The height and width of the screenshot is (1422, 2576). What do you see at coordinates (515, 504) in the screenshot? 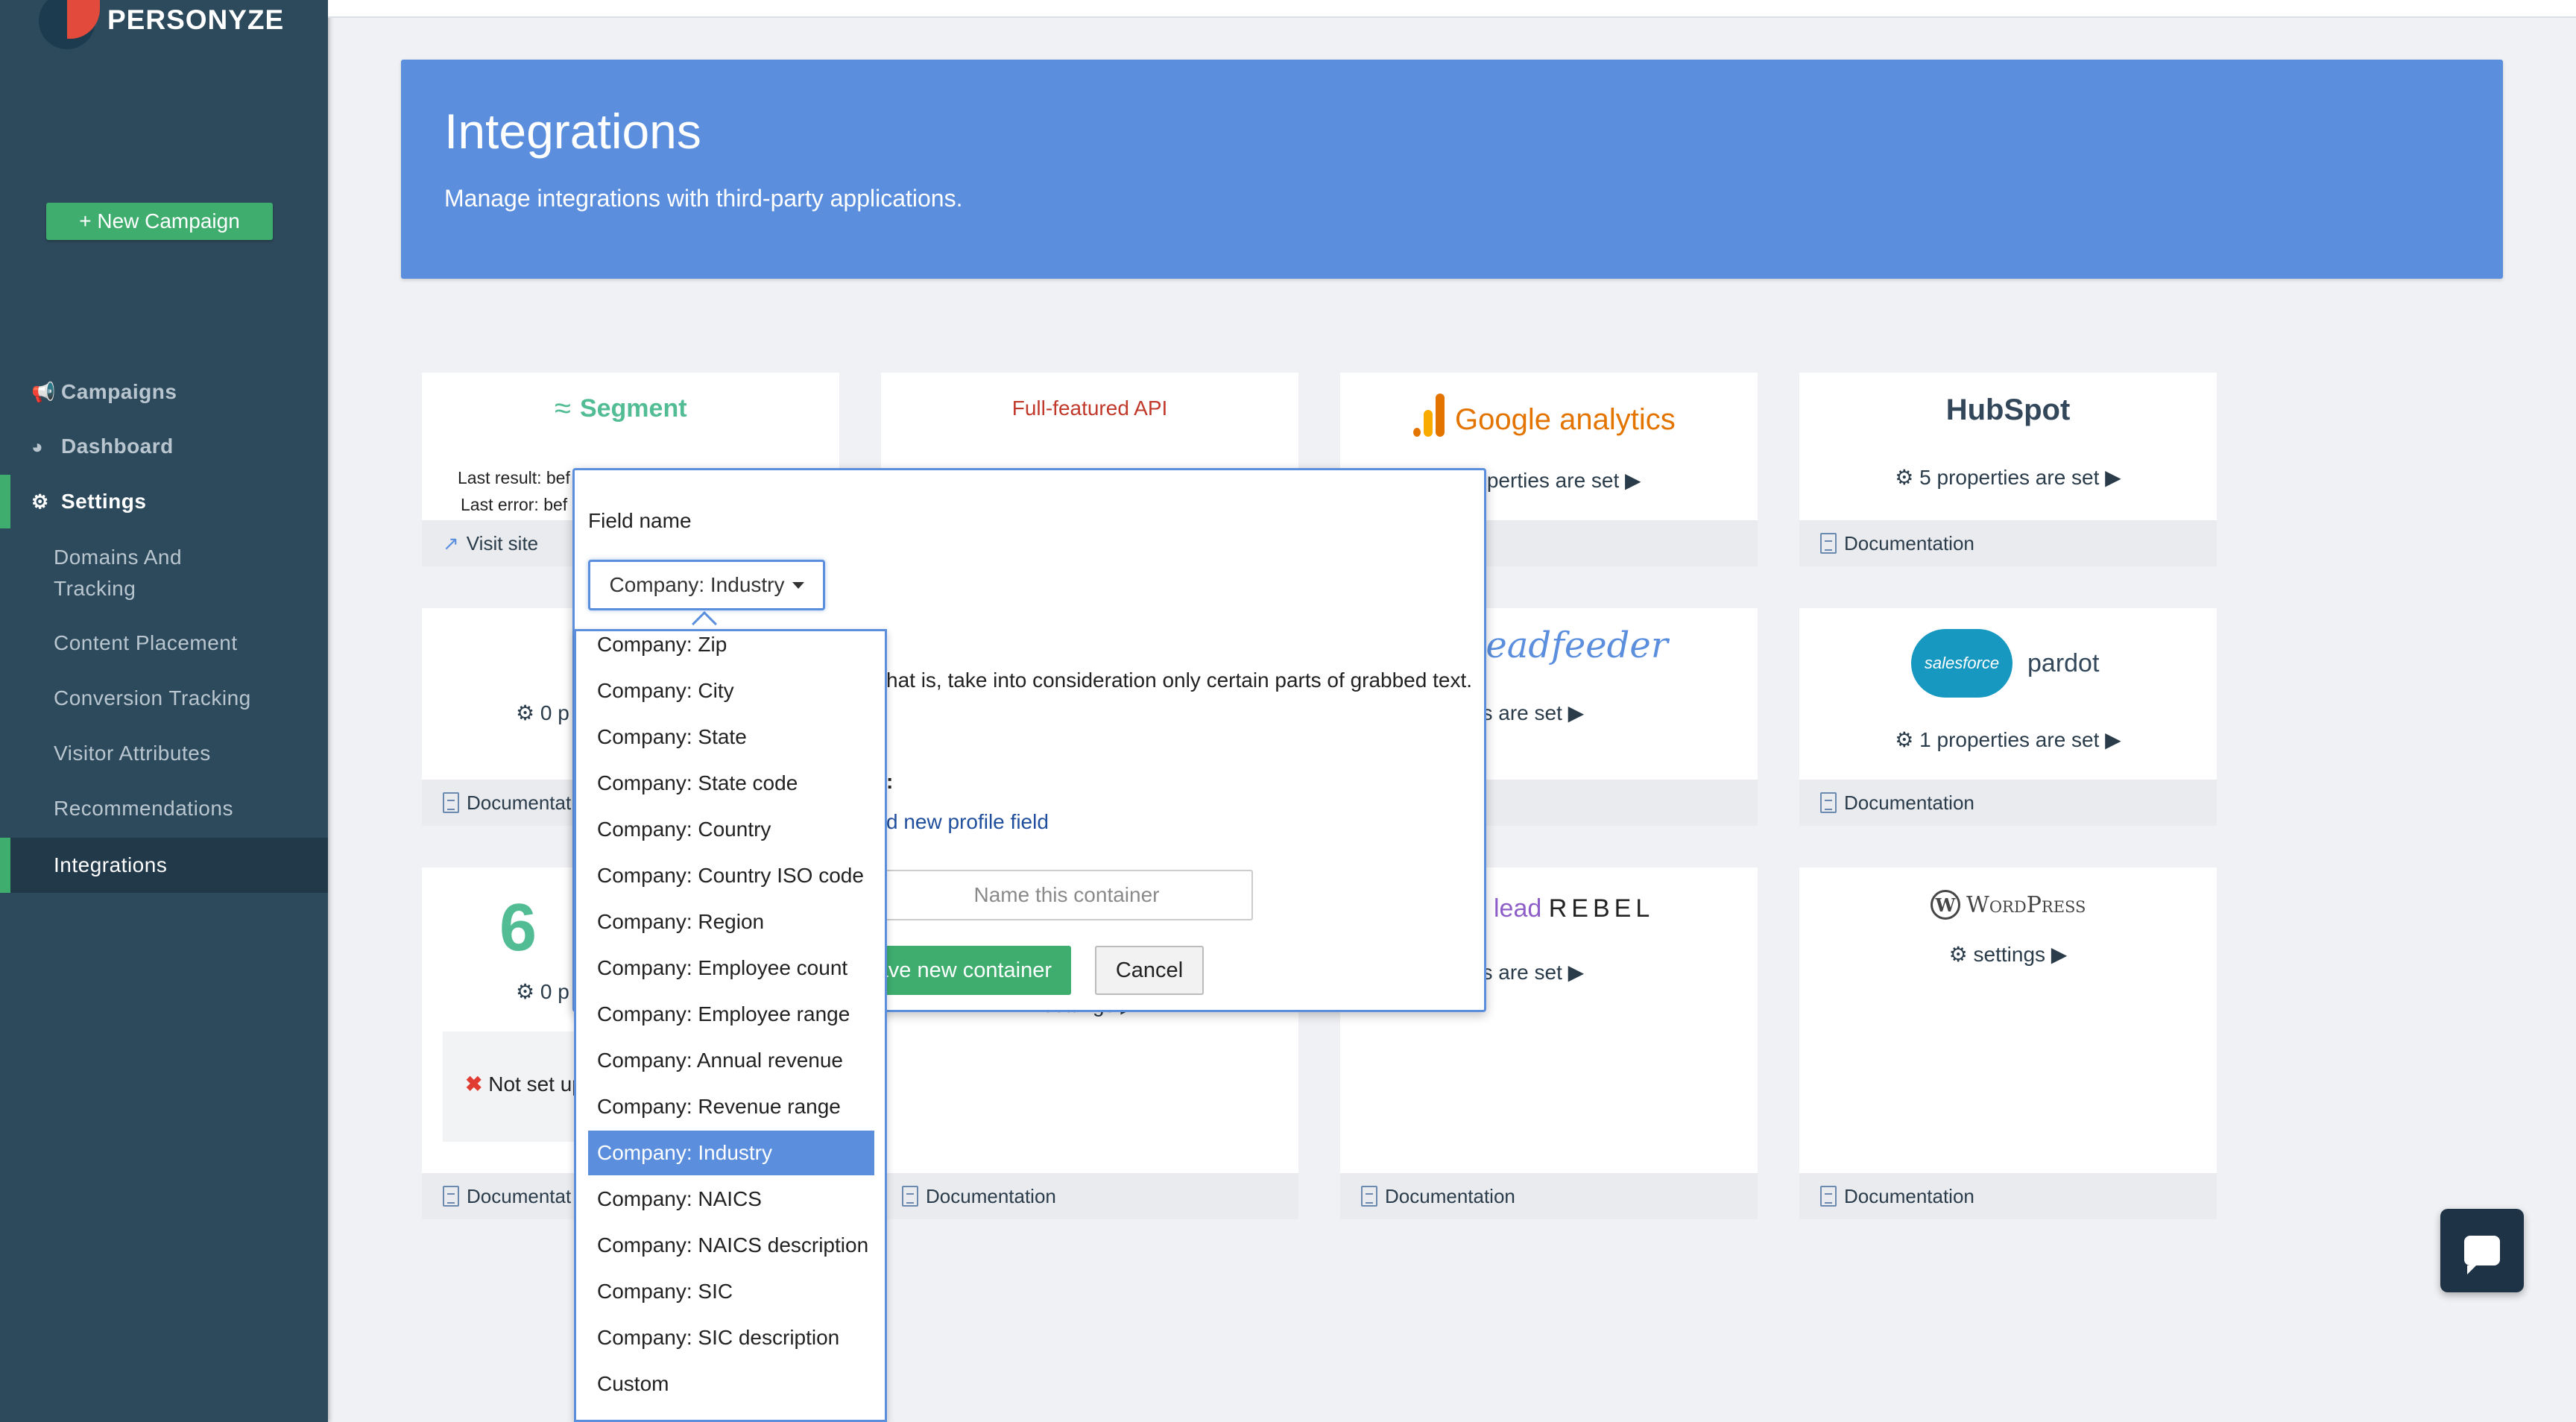
I see `segment-last-error: Last error: bef` at bounding box center [515, 504].